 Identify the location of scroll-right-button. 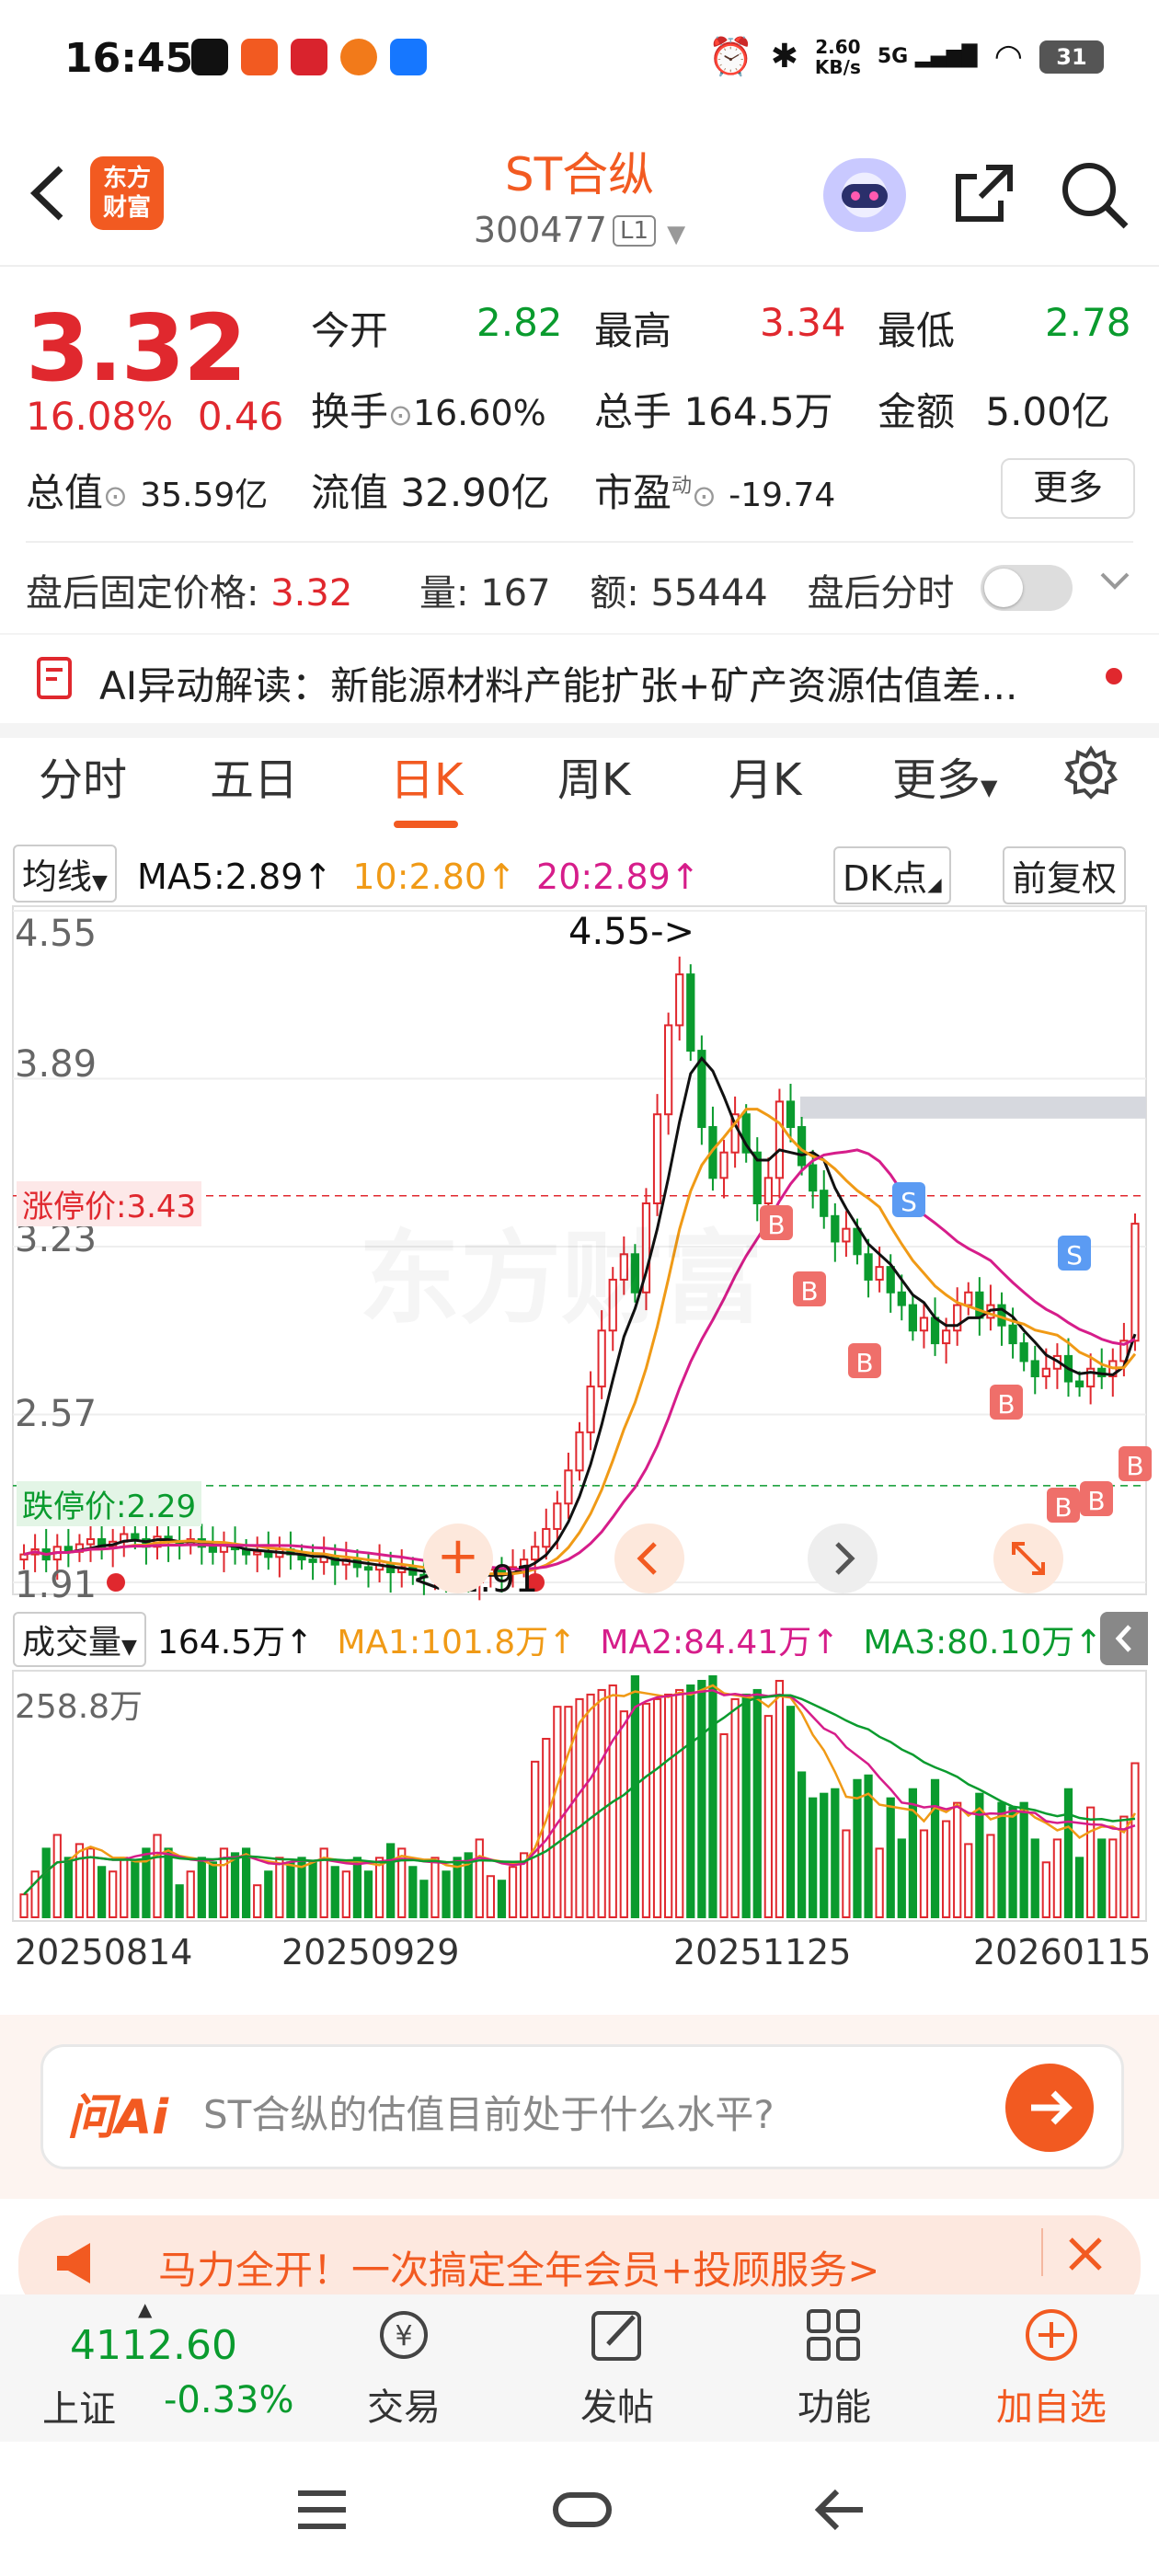
(843, 1558).